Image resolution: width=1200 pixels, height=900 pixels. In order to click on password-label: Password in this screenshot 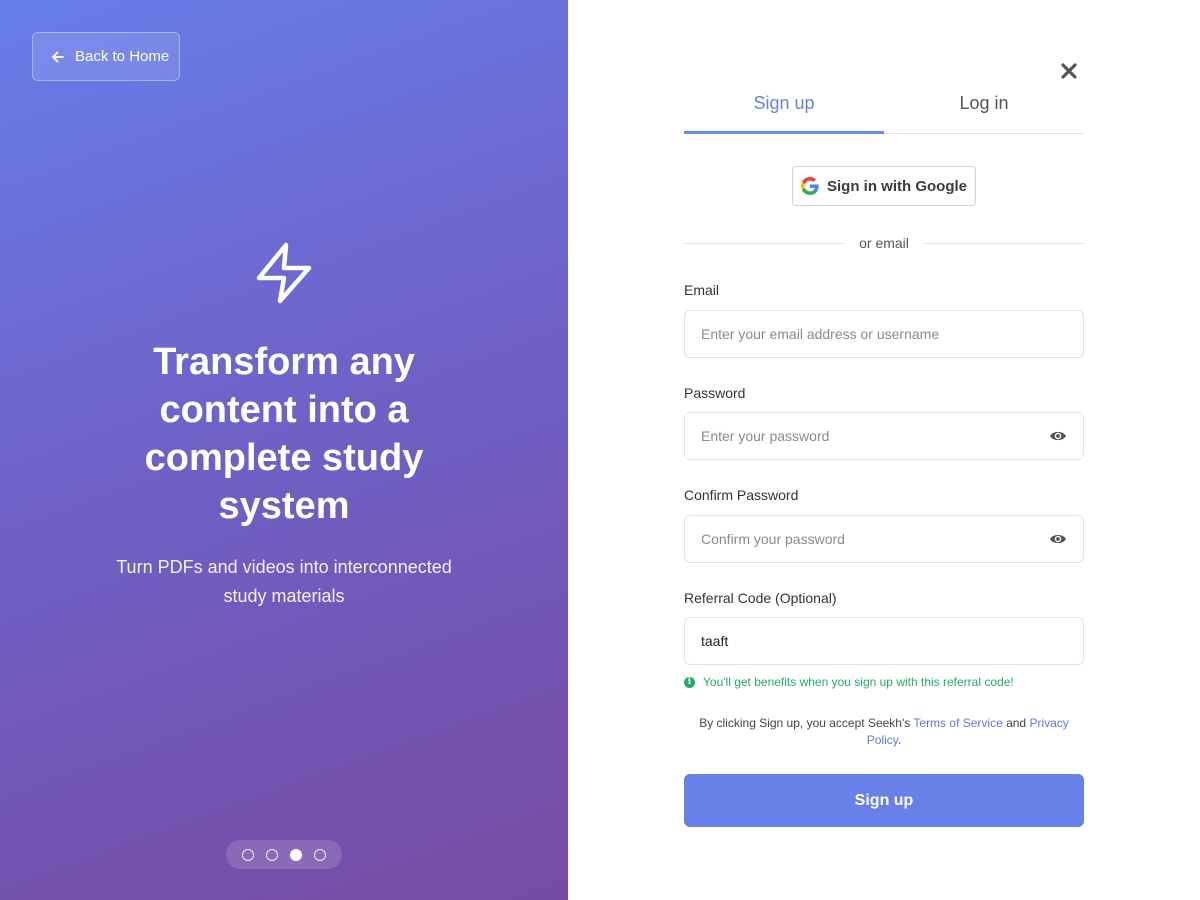, I will do `click(715, 393)`.